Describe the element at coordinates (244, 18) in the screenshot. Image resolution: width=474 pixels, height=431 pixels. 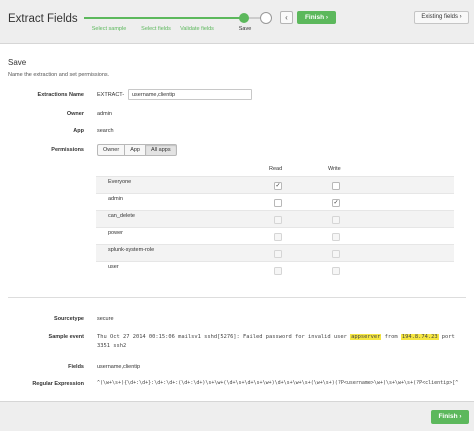
I see `step-dot-save` at that location.